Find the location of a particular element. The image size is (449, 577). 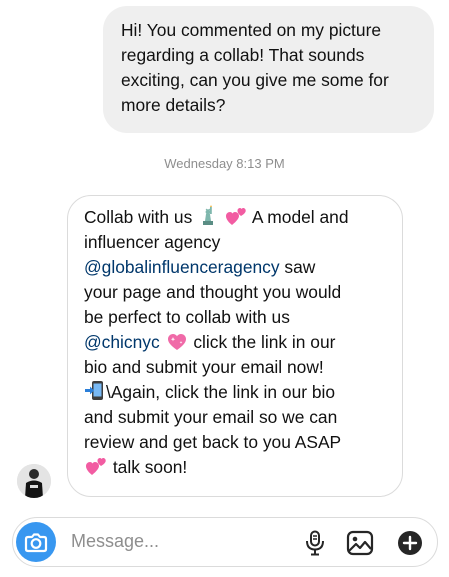

incoming-line-6: @chicnyc click the link in our is located at coordinates (210, 342).